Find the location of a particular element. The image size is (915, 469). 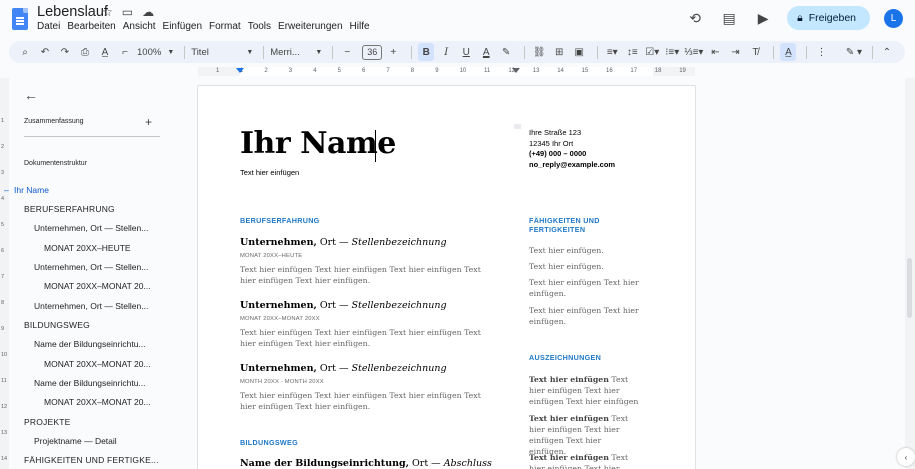

vertical-ruler: 1 2 3 4 5 6 7 8 9 10 11 12 13 14 is located at coordinates (4, 273).